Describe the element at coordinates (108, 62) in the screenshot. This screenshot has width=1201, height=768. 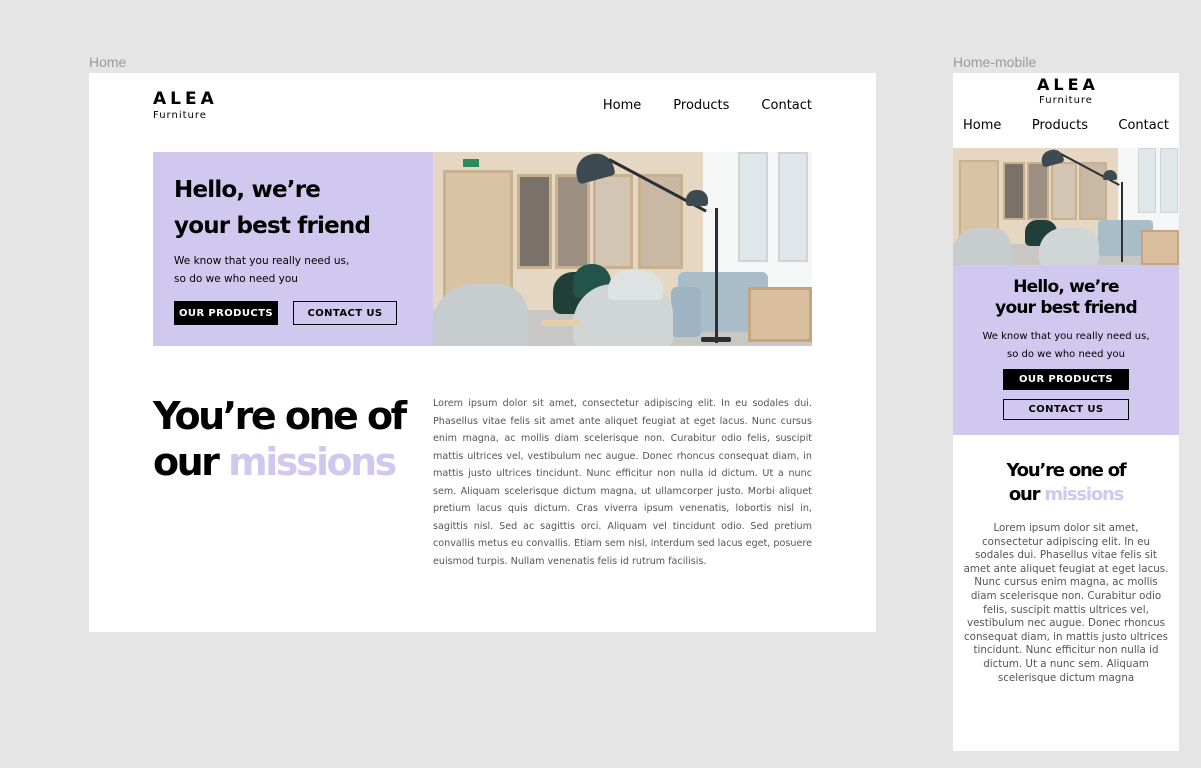
I see `frame-label-desktop: Home` at that location.